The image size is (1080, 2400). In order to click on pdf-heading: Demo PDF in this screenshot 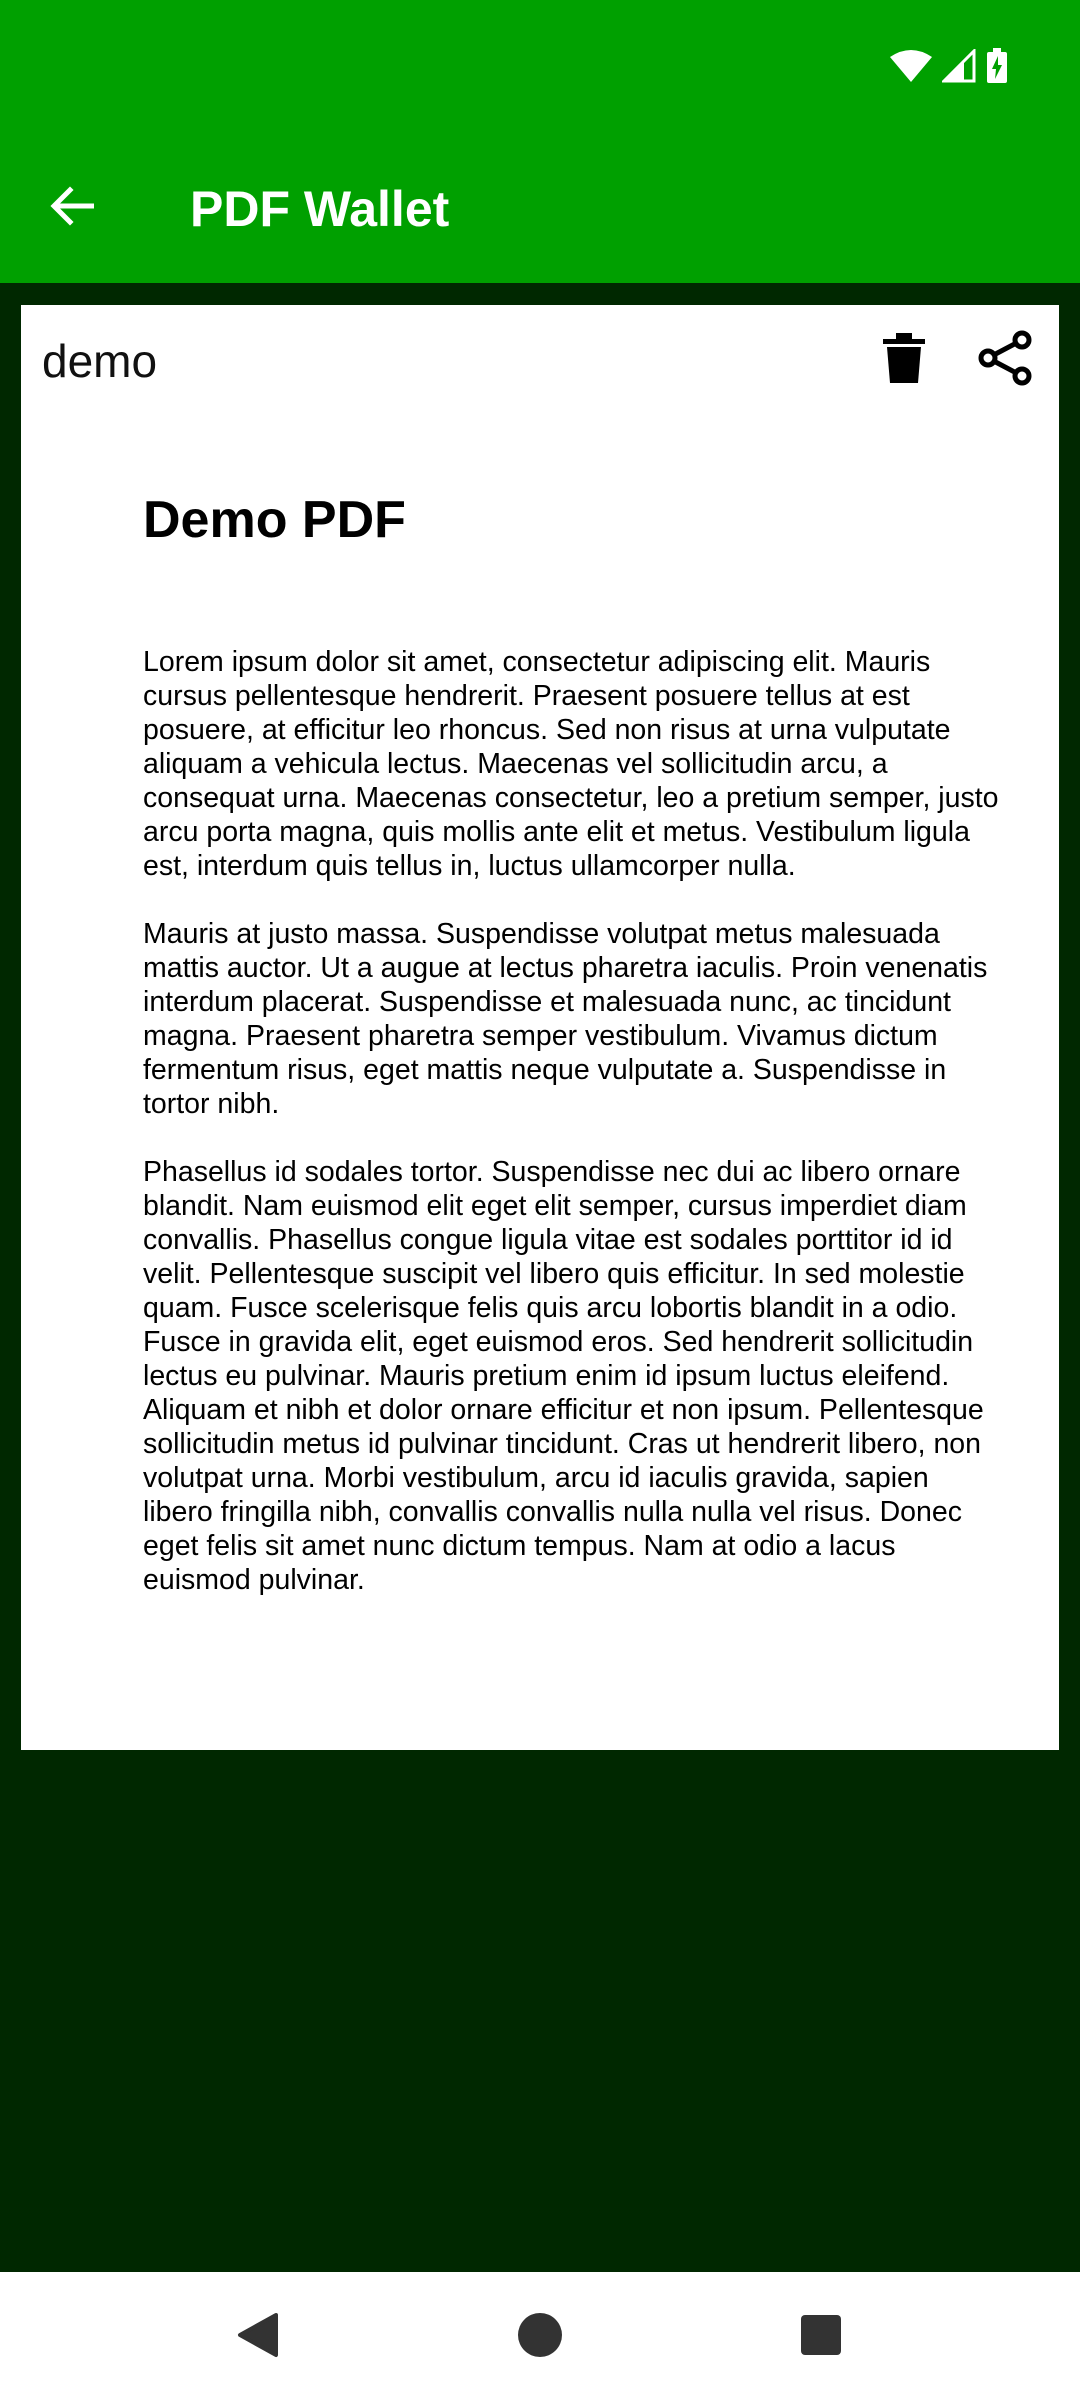, I will do `click(274, 520)`.